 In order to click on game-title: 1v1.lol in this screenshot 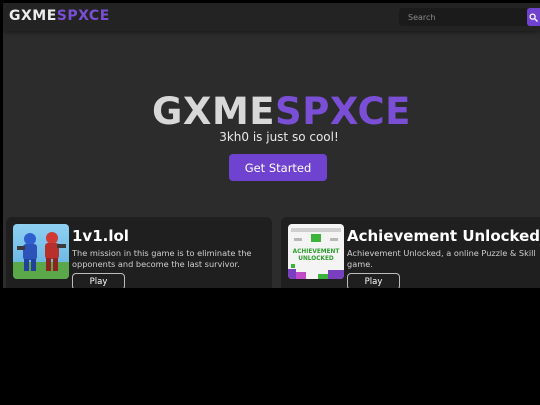, I will do `click(100, 236)`.